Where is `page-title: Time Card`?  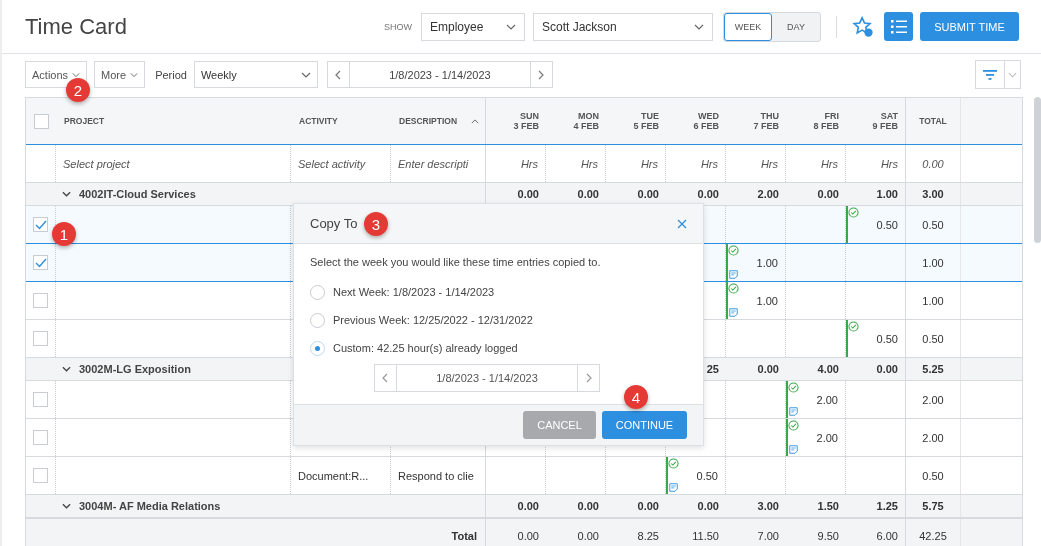
page-title: Time Card is located at coordinates (76, 26).